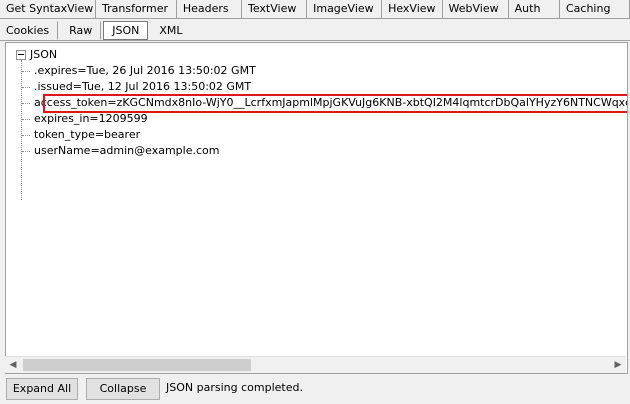 The width and height of the screenshot is (630, 404). Describe the element at coordinates (123, 389) in the screenshot. I see `collapse-button: Collapse` at that location.